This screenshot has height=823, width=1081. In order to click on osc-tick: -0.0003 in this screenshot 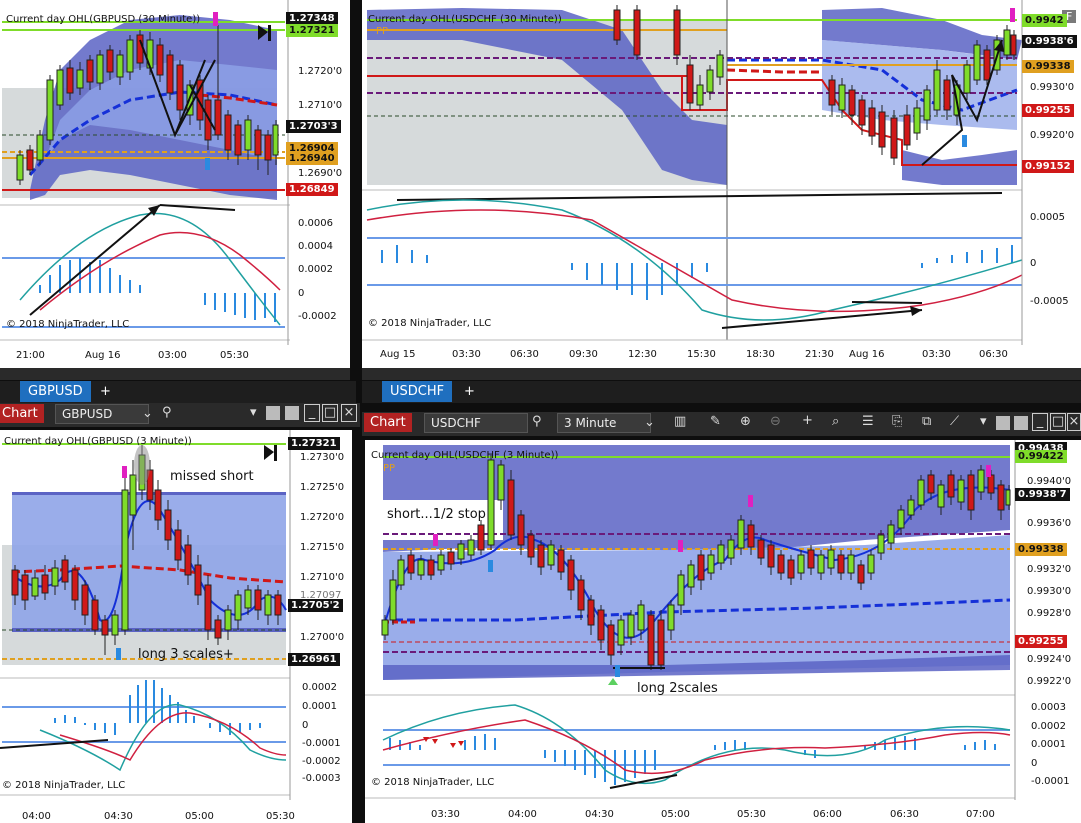, I will do `click(321, 778)`.